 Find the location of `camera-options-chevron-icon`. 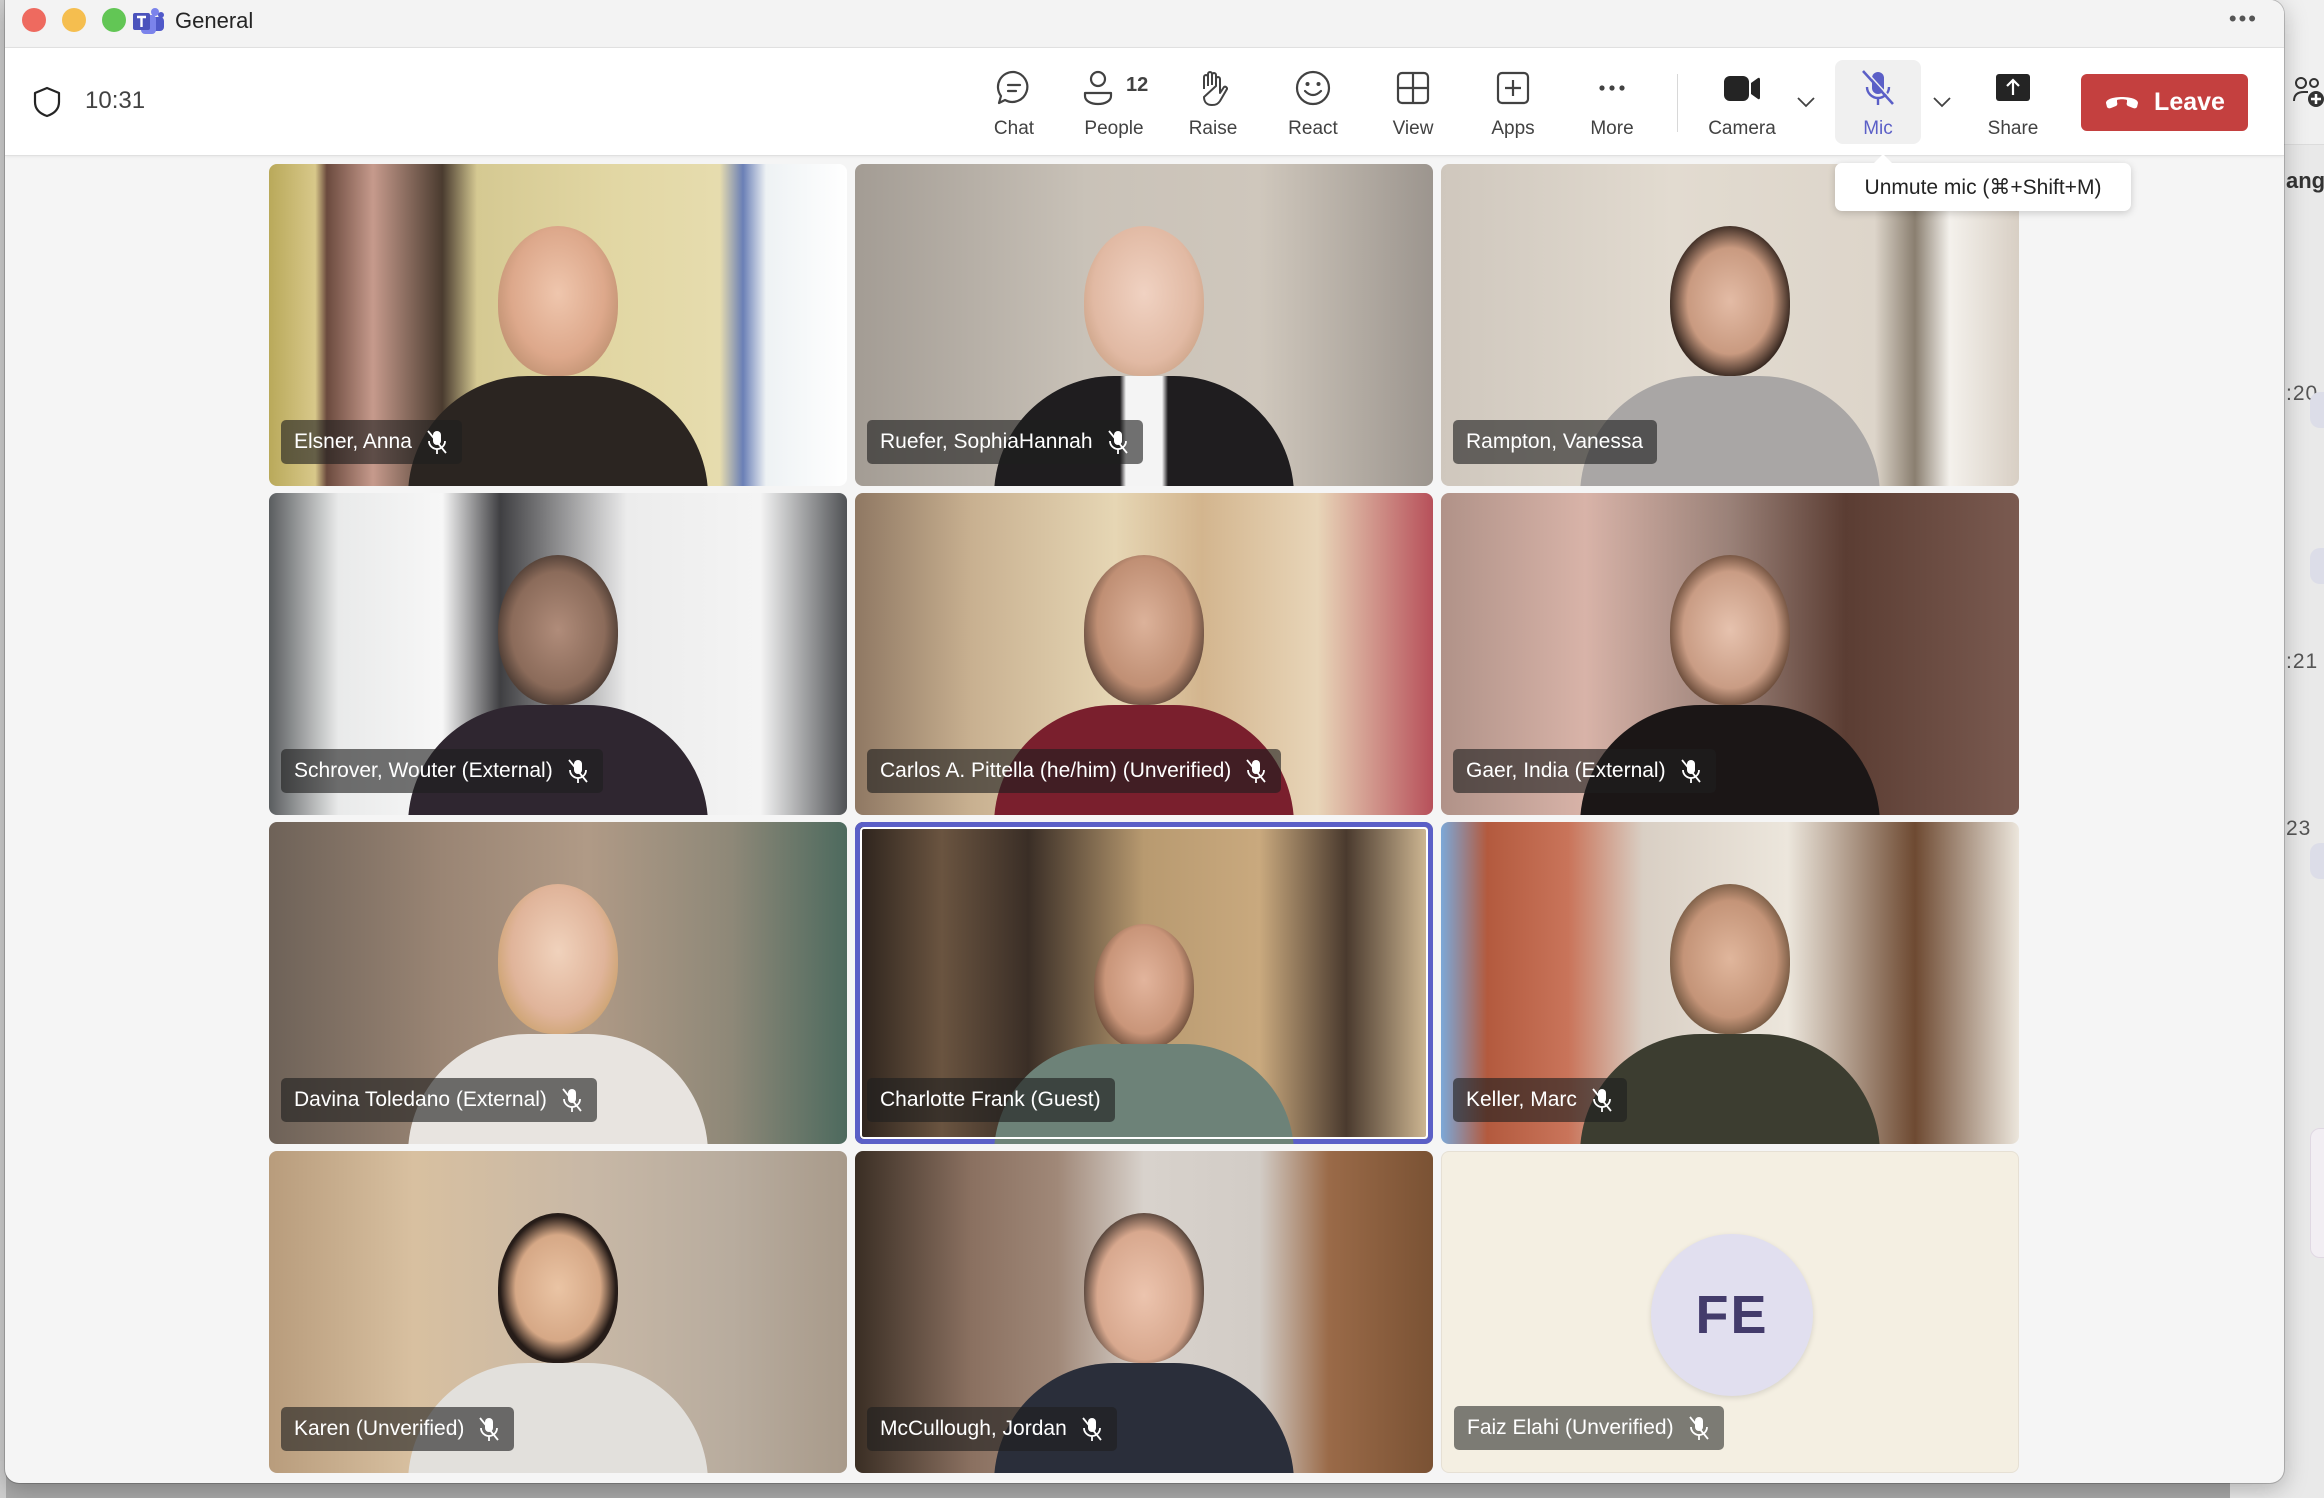

camera-options-chevron-icon is located at coordinates (1806, 102).